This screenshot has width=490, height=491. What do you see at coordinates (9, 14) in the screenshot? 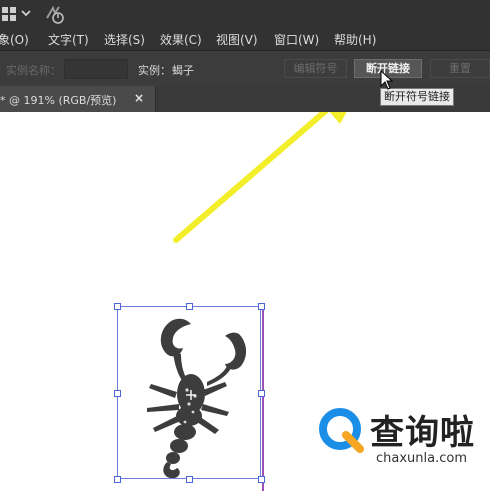
I see `workspace-grid-icon` at bounding box center [9, 14].